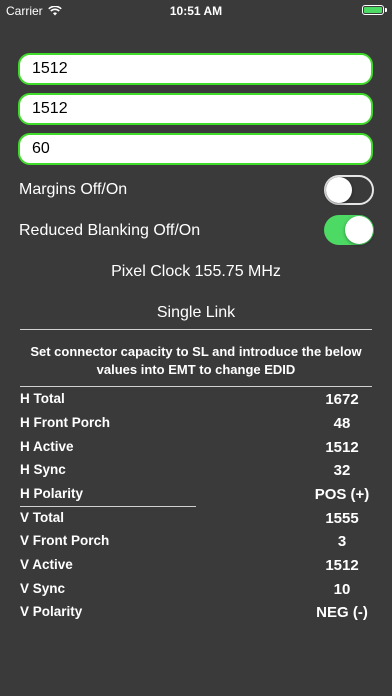 The width and height of the screenshot is (392, 696). What do you see at coordinates (51, 611) in the screenshot?
I see `timing-label: V Polarity` at bounding box center [51, 611].